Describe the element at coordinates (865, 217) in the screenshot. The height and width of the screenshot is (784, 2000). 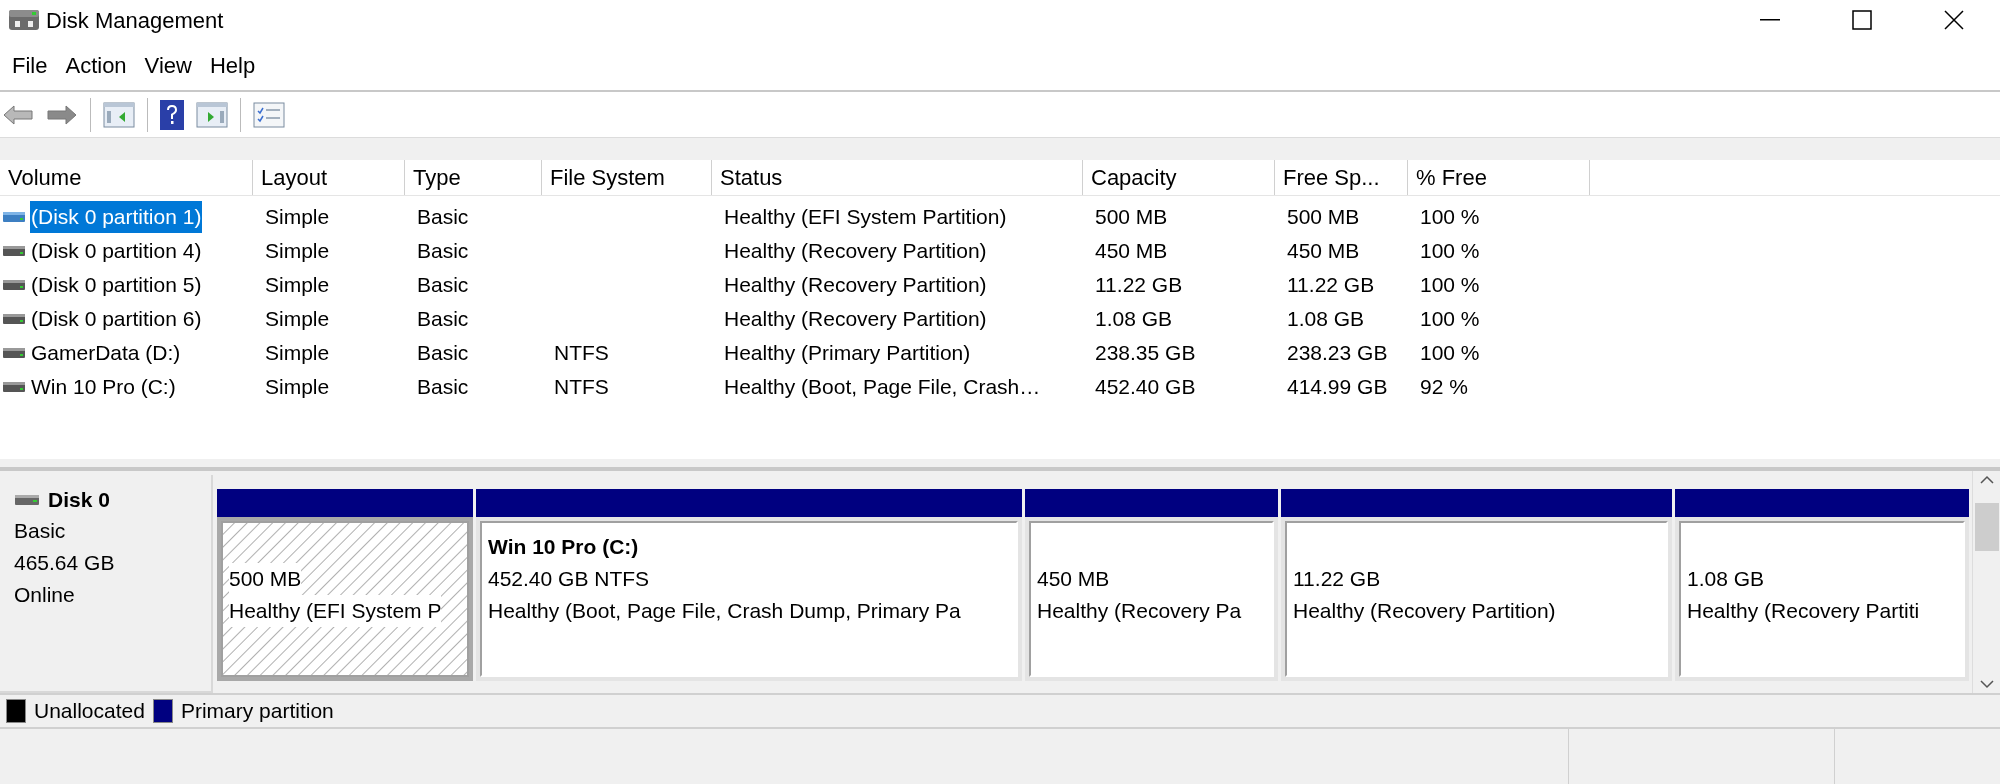
I see `table-cell: Healthy (EFI System Partition)` at that location.